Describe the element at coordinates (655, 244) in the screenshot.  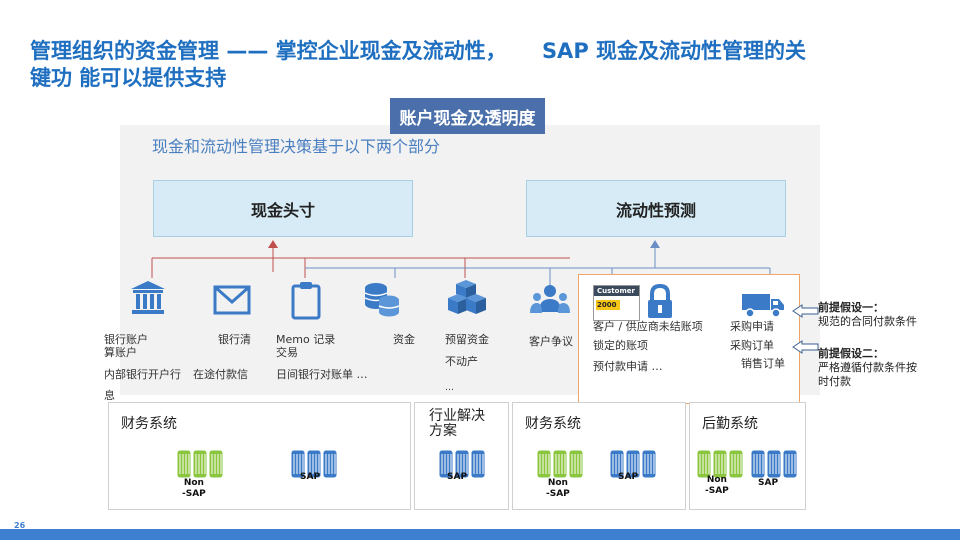
I see `forecast-arrow-head` at that location.